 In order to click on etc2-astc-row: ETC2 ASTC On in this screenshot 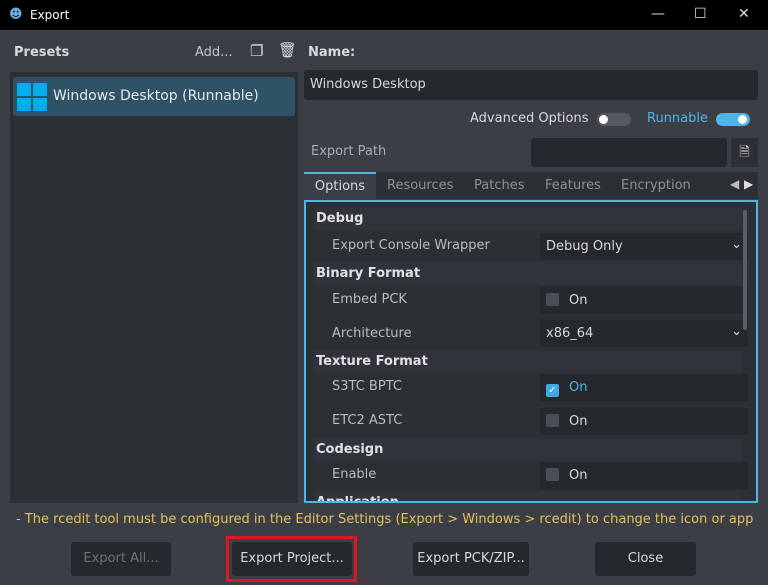, I will do `click(531, 421)`.